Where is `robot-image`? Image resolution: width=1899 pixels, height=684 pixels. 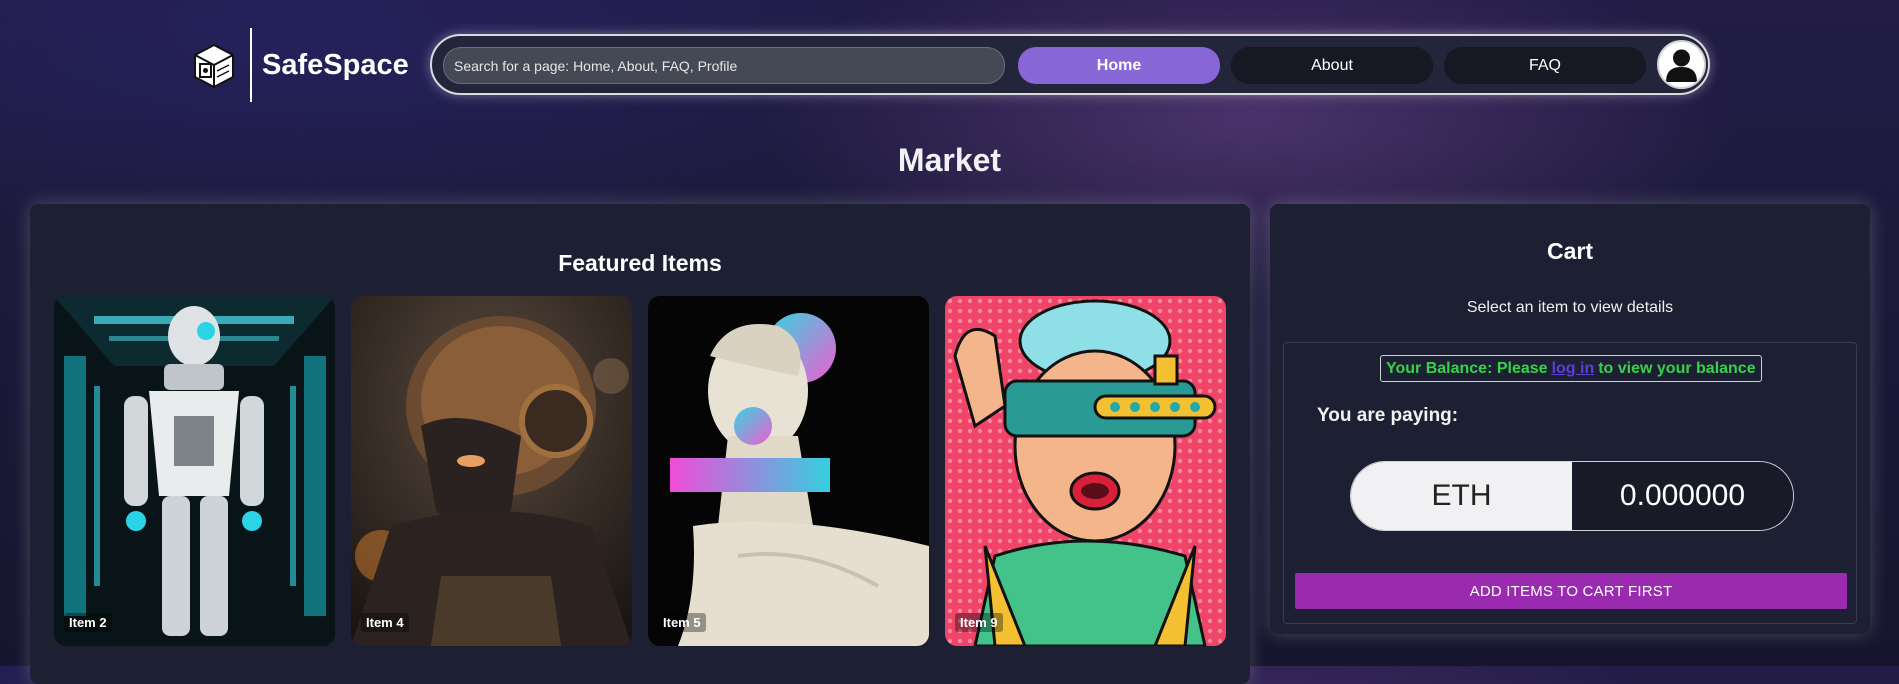
robot-image is located at coordinates (194, 471).